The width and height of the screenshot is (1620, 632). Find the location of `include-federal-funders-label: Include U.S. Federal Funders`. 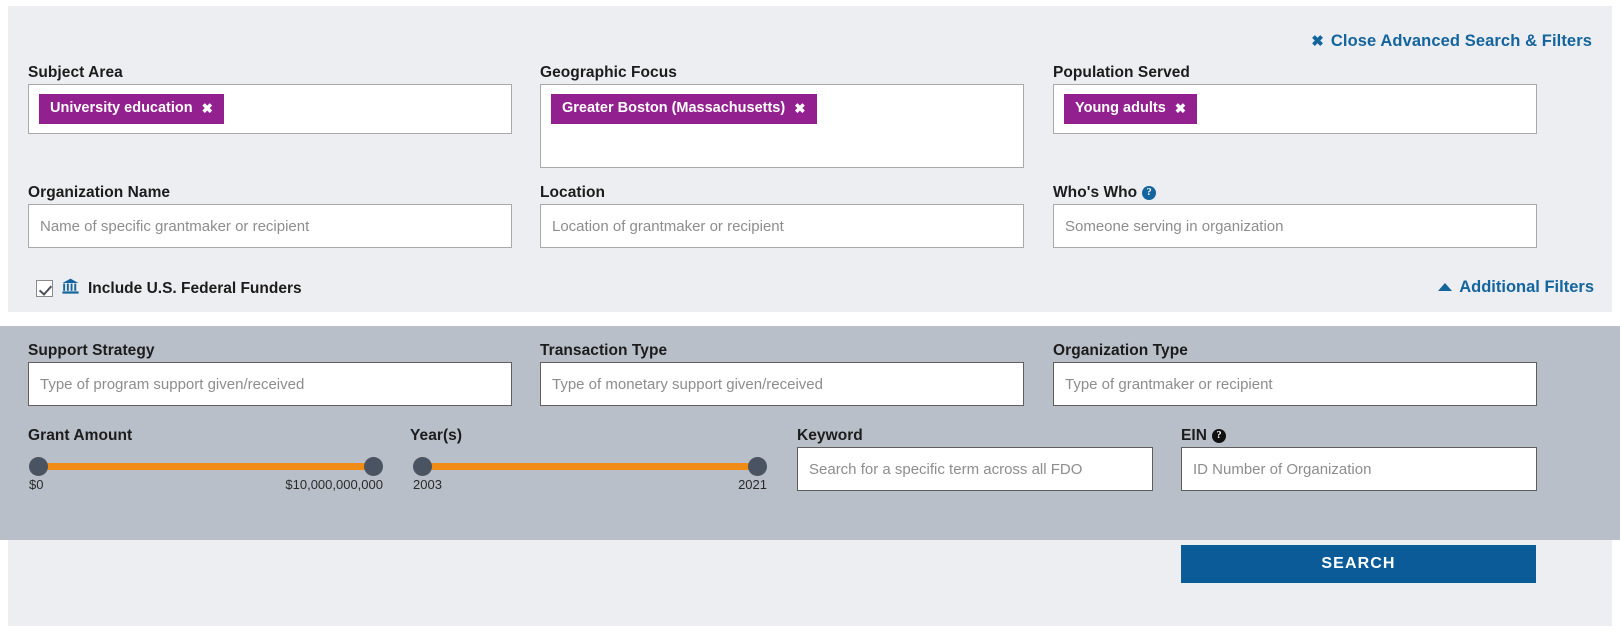

include-federal-funders-label: Include U.S. Federal Funders is located at coordinates (195, 288).